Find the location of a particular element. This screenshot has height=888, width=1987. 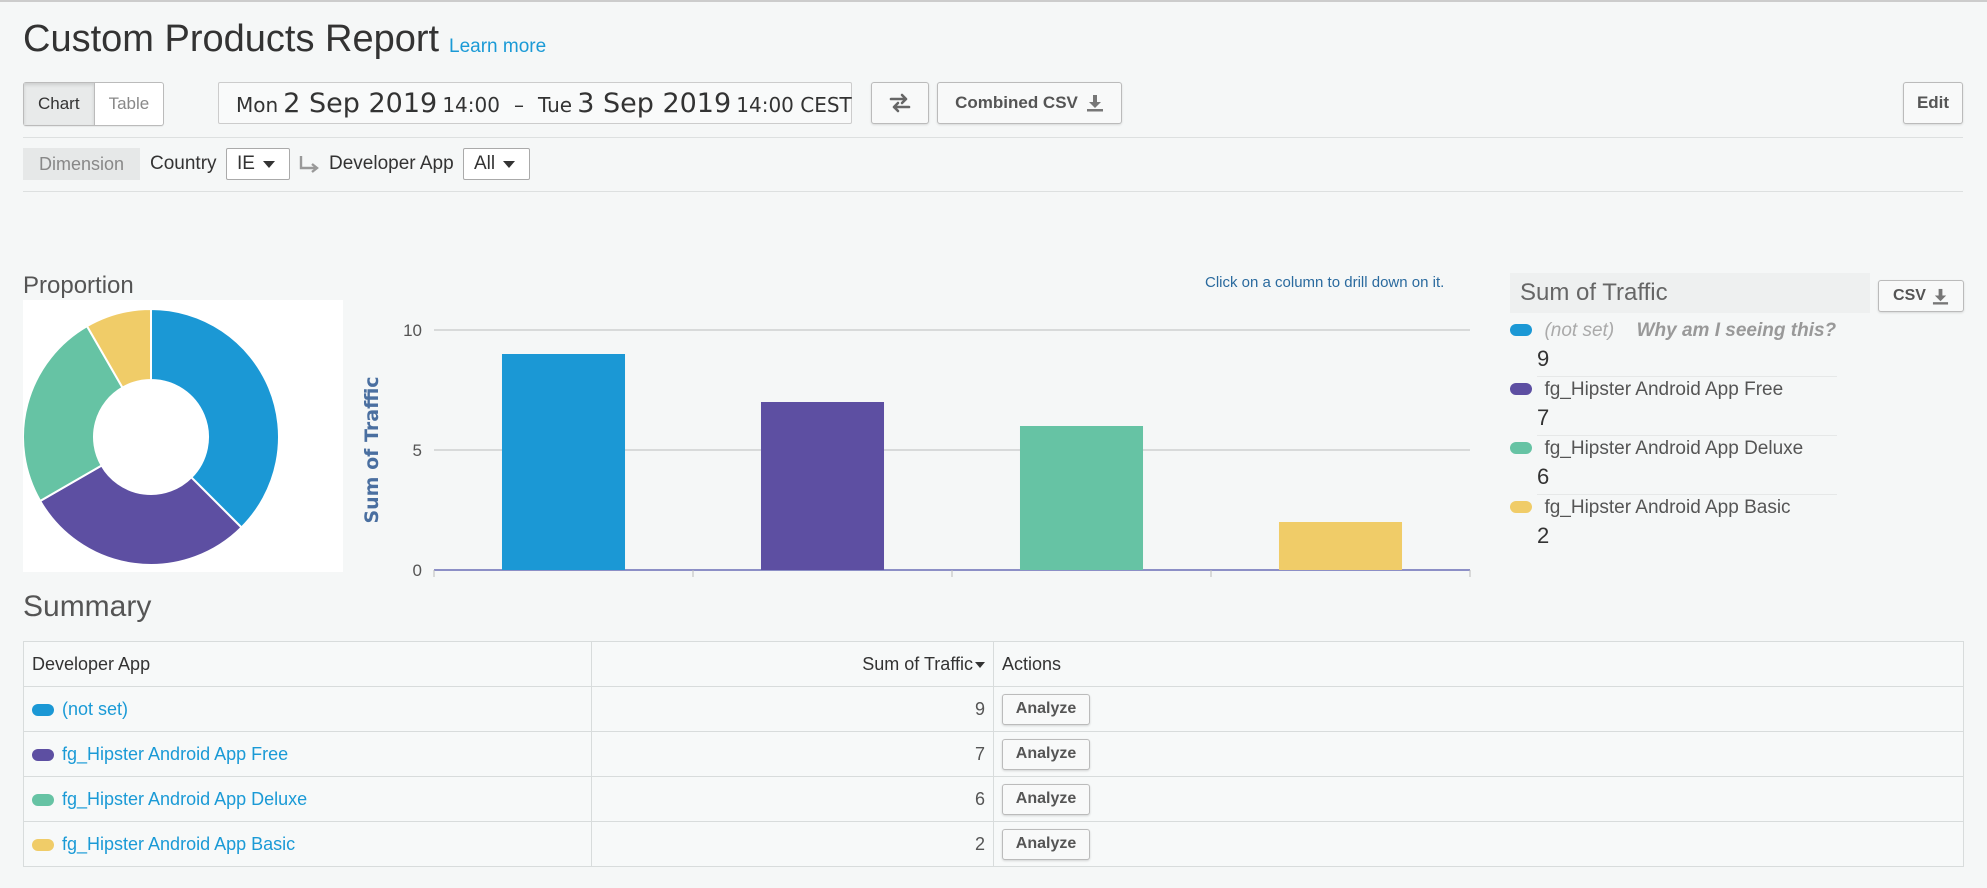

column-header-label: Sum of Traffic is located at coordinates (917, 663).